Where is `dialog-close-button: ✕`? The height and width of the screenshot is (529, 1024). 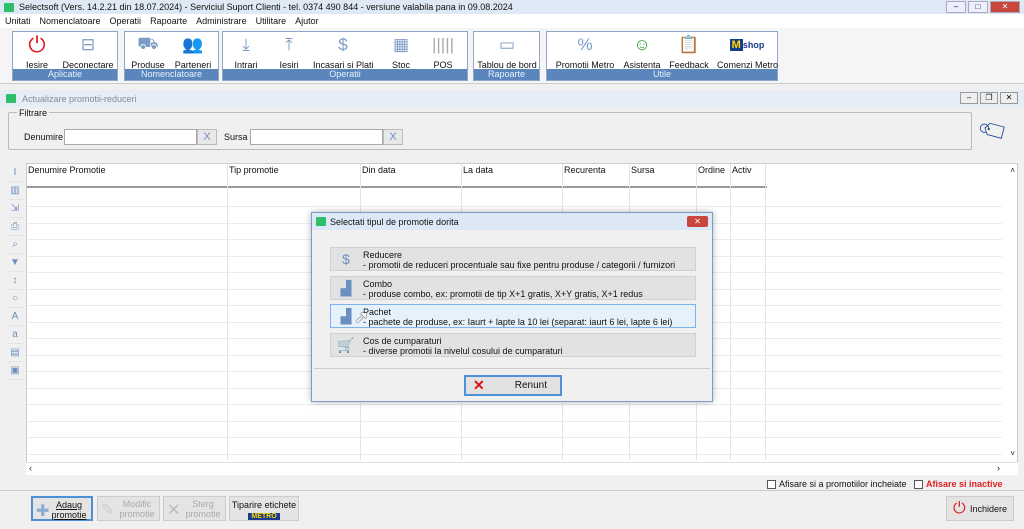 dialog-close-button: ✕ is located at coordinates (697, 221).